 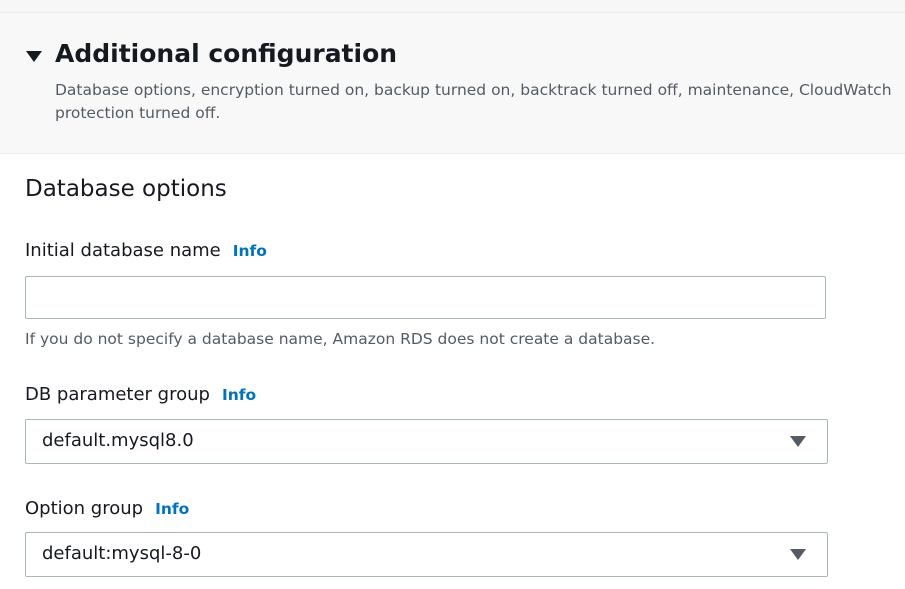 What do you see at coordinates (84, 508) in the screenshot?
I see `option-group-label-text: Option group` at bounding box center [84, 508].